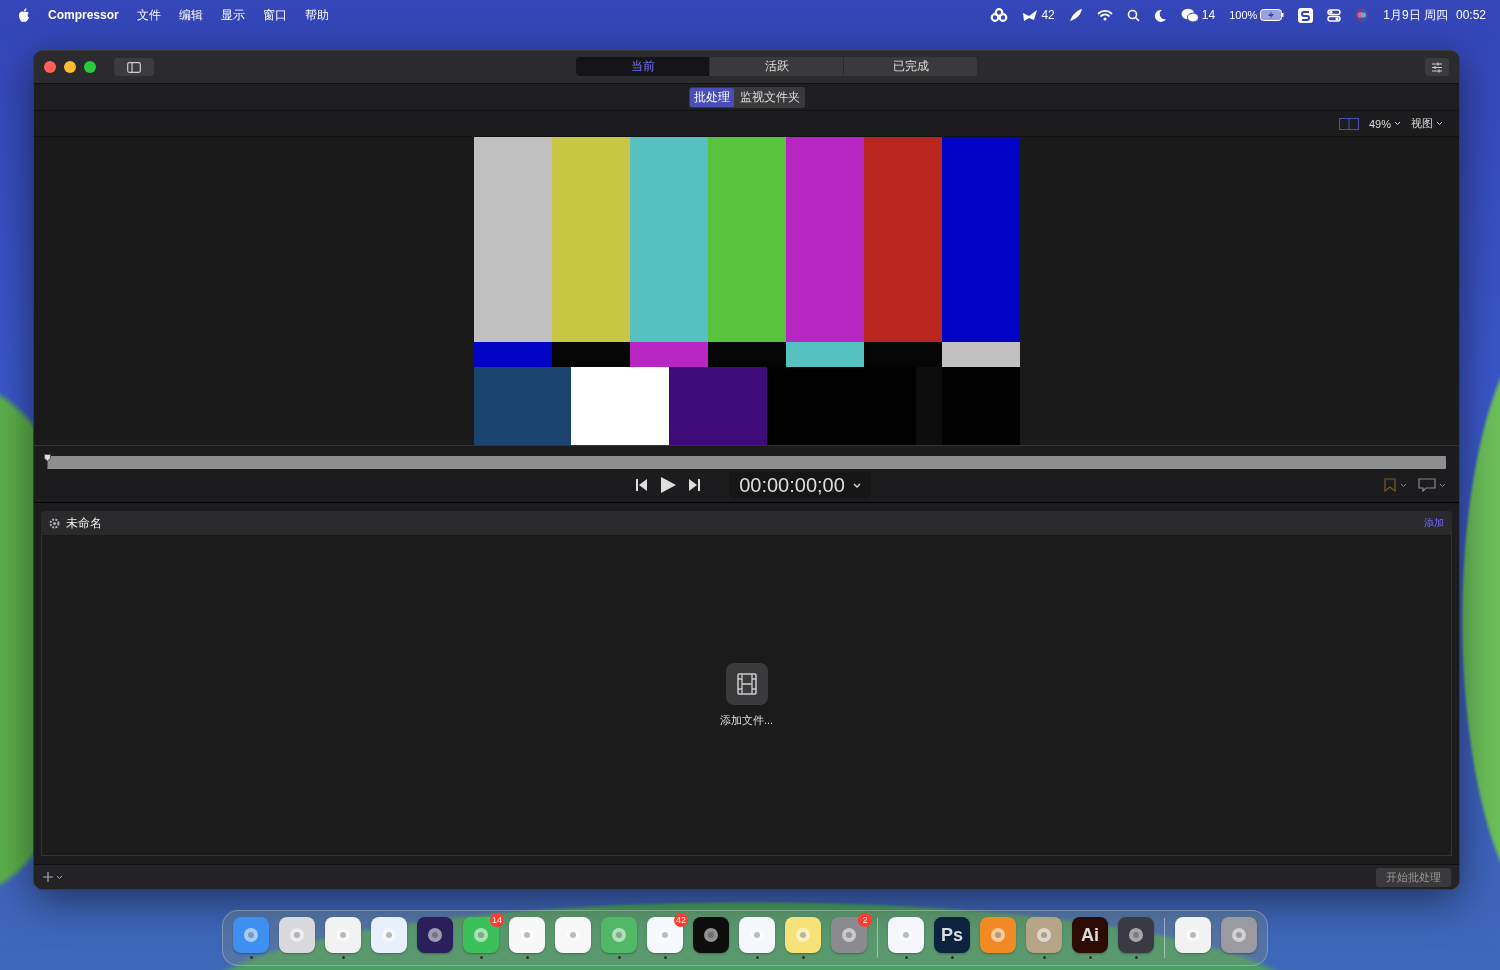 This screenshot has height=970, width=1500. What do you see at coordinates (800, 485) in the screenshot?
I see `timecode-field: 00:00:00;00` at bounding box center [800, 485].